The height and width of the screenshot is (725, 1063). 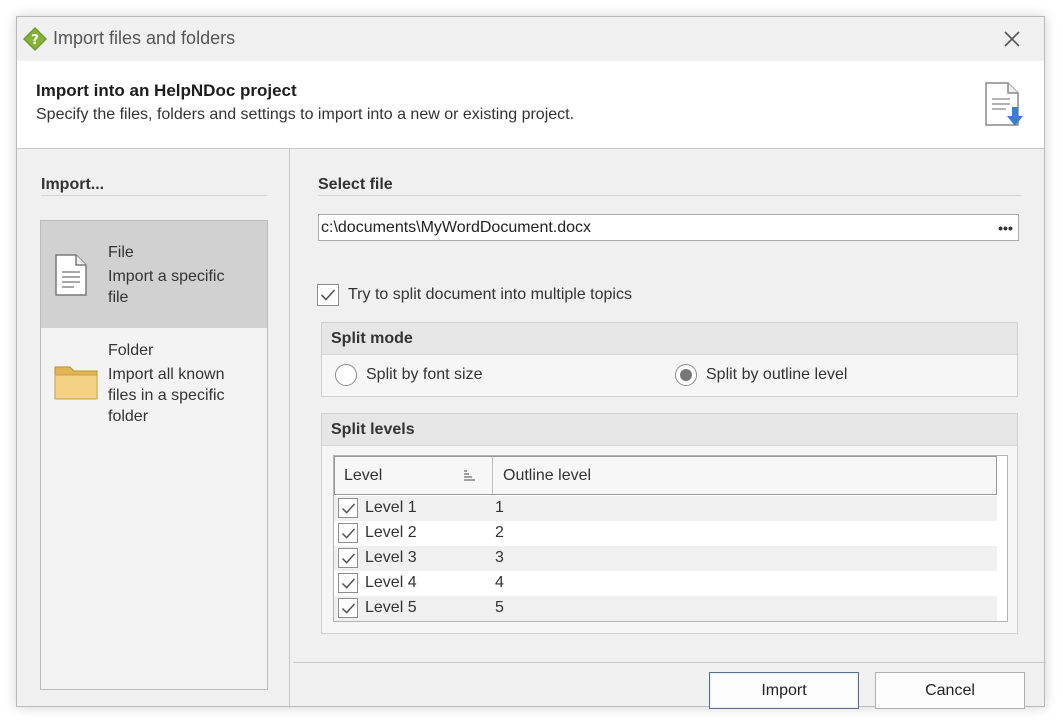 I want to click on split-by-font-size-label: Split by font size, so click(x=424, y=374).